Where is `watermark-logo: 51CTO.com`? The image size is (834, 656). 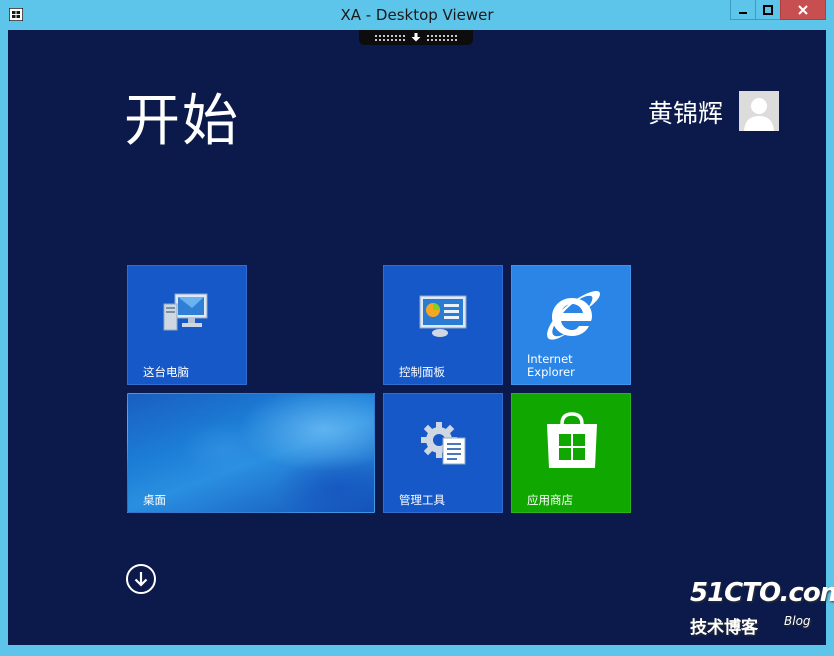 watermark-logo: 51CTO.com is located at coordinates (762, 593).